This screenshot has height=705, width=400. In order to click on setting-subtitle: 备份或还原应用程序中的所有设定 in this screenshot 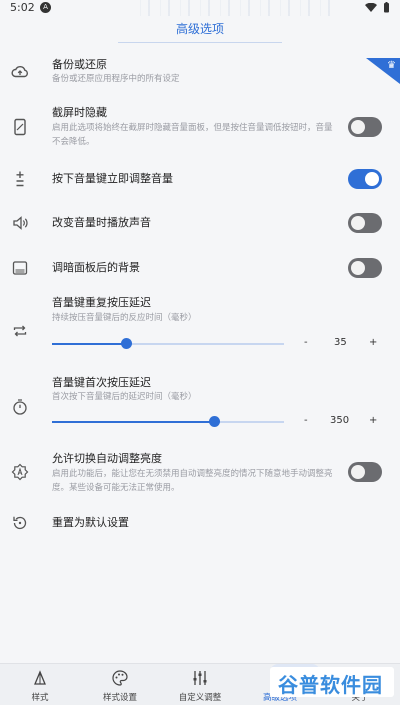, I will do `click(116, 79)`.